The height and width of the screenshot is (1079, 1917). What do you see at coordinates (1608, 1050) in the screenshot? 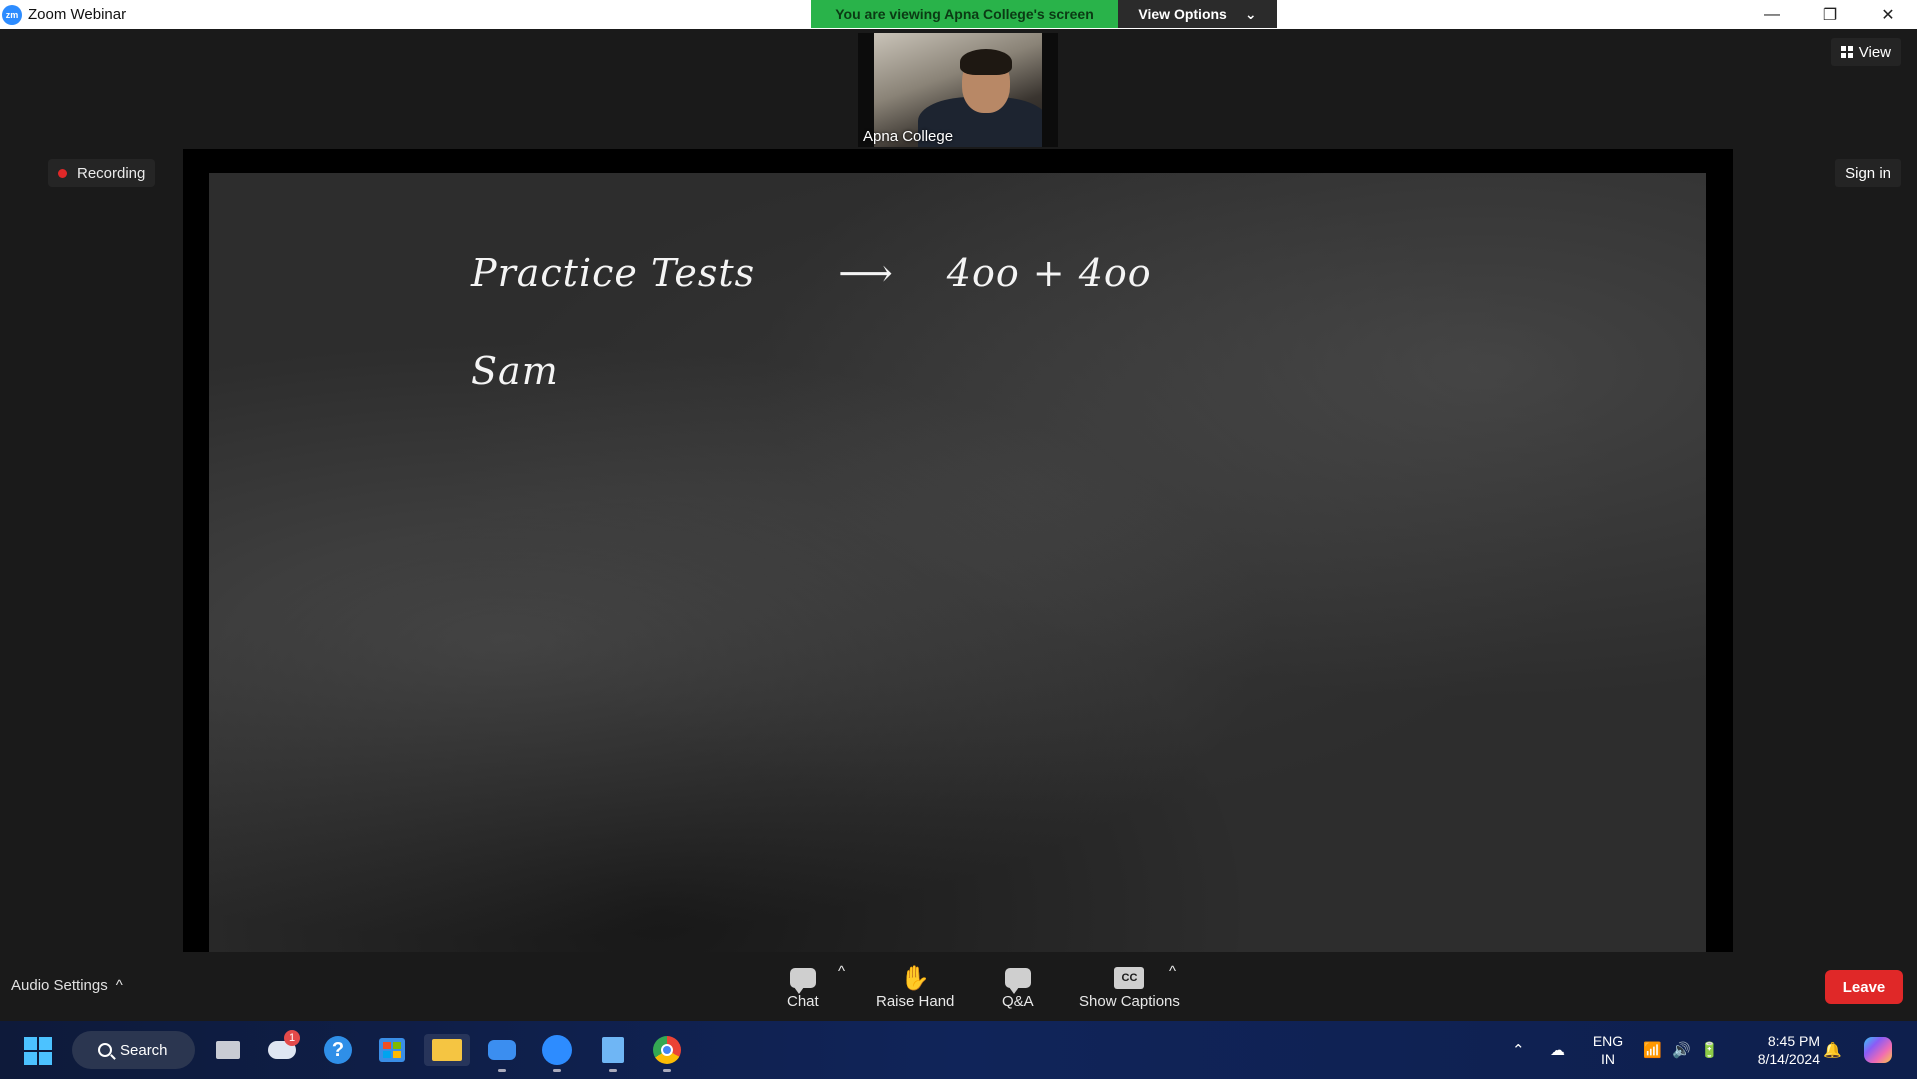
I see `language-indicator: ENG IN` at bounding box center [1608, 1050].